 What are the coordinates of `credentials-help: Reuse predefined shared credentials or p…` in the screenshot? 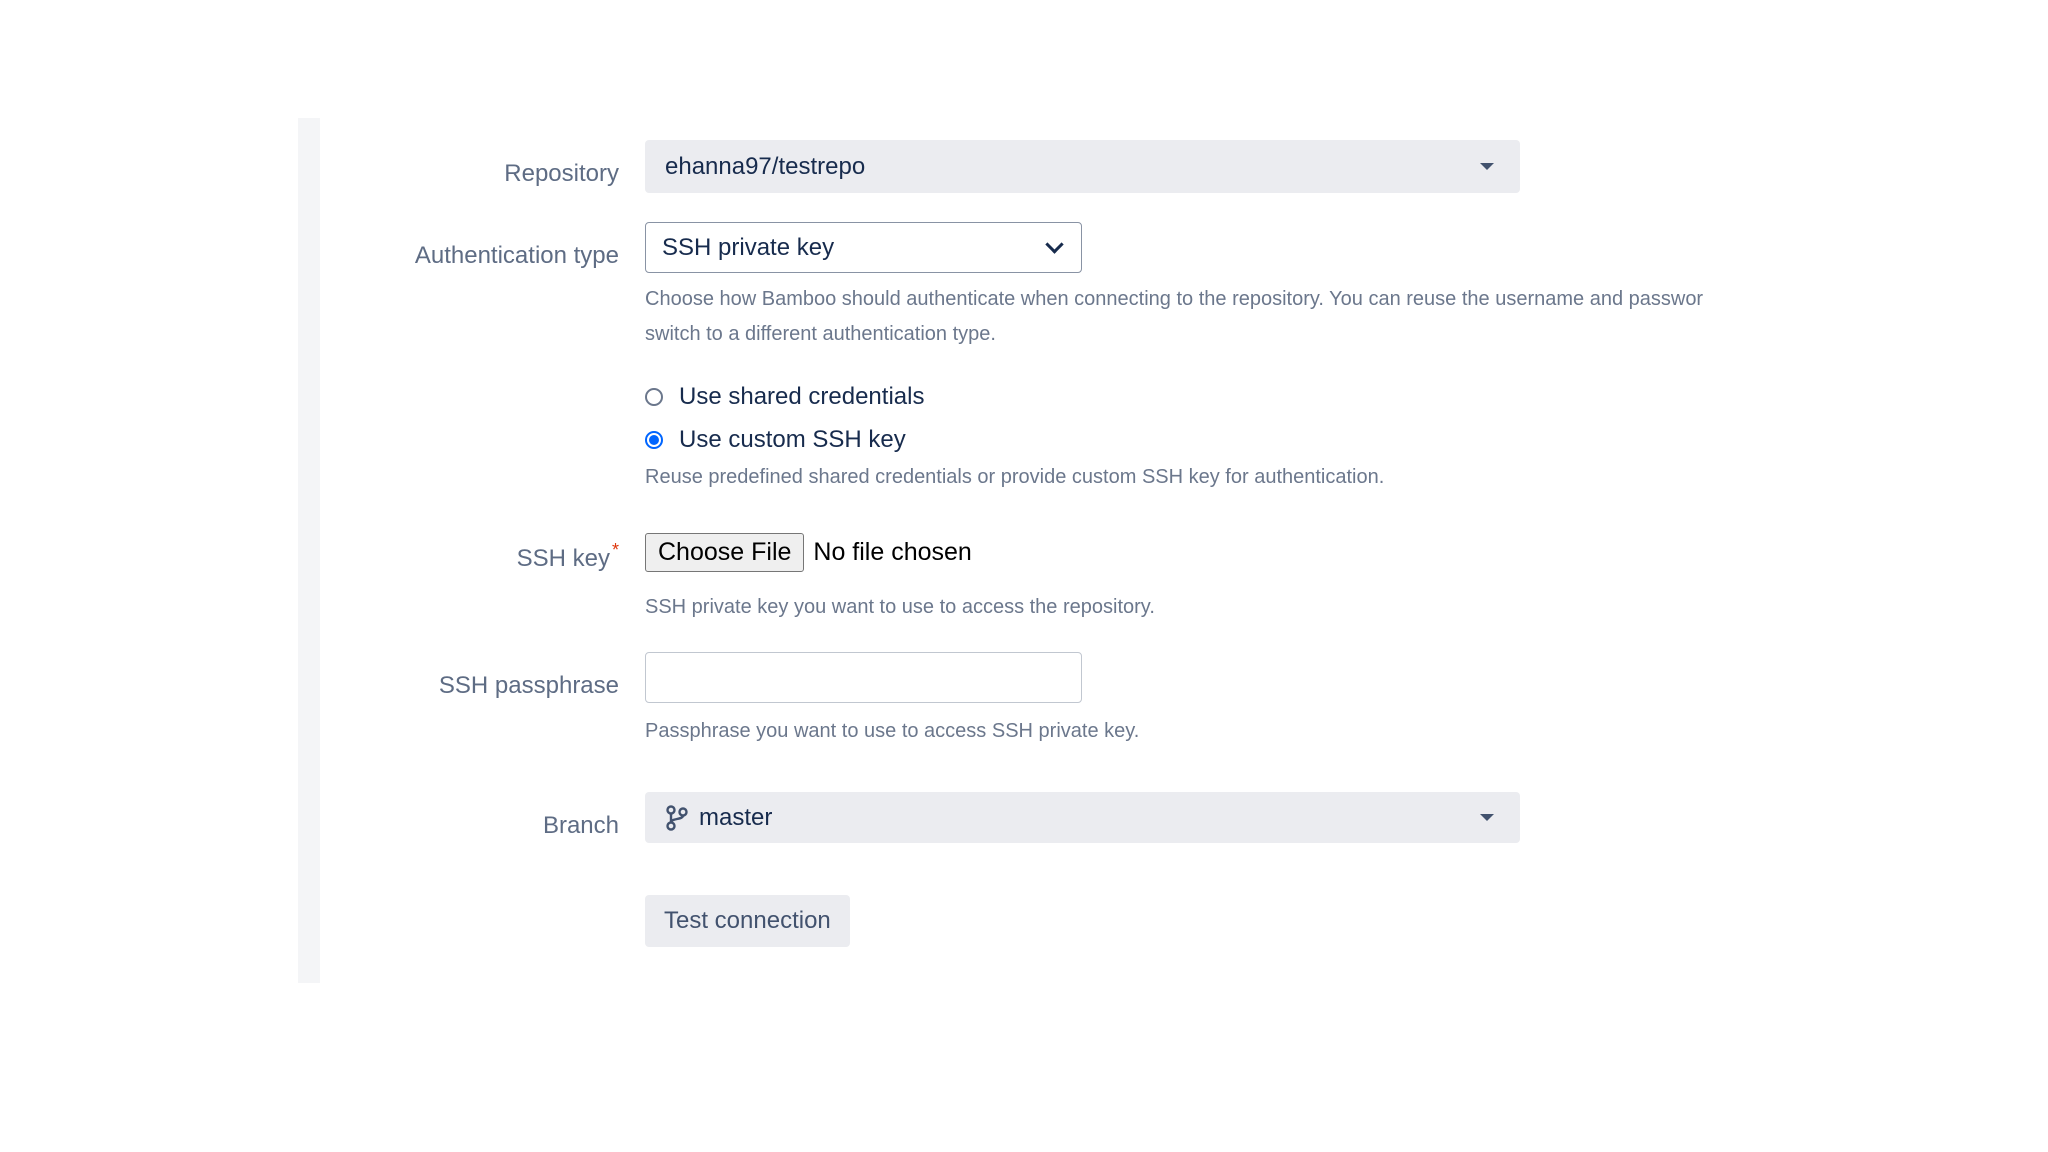 It's located at (1015, 477).